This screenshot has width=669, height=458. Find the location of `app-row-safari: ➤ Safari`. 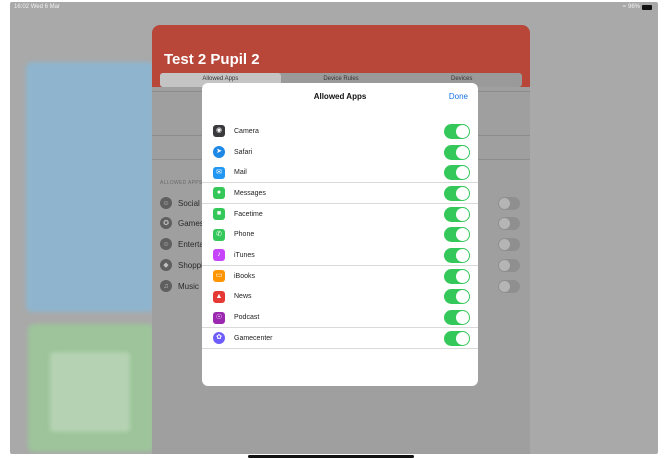

app-row-safari: ➤ Safari is located at coordinates (340, 152).